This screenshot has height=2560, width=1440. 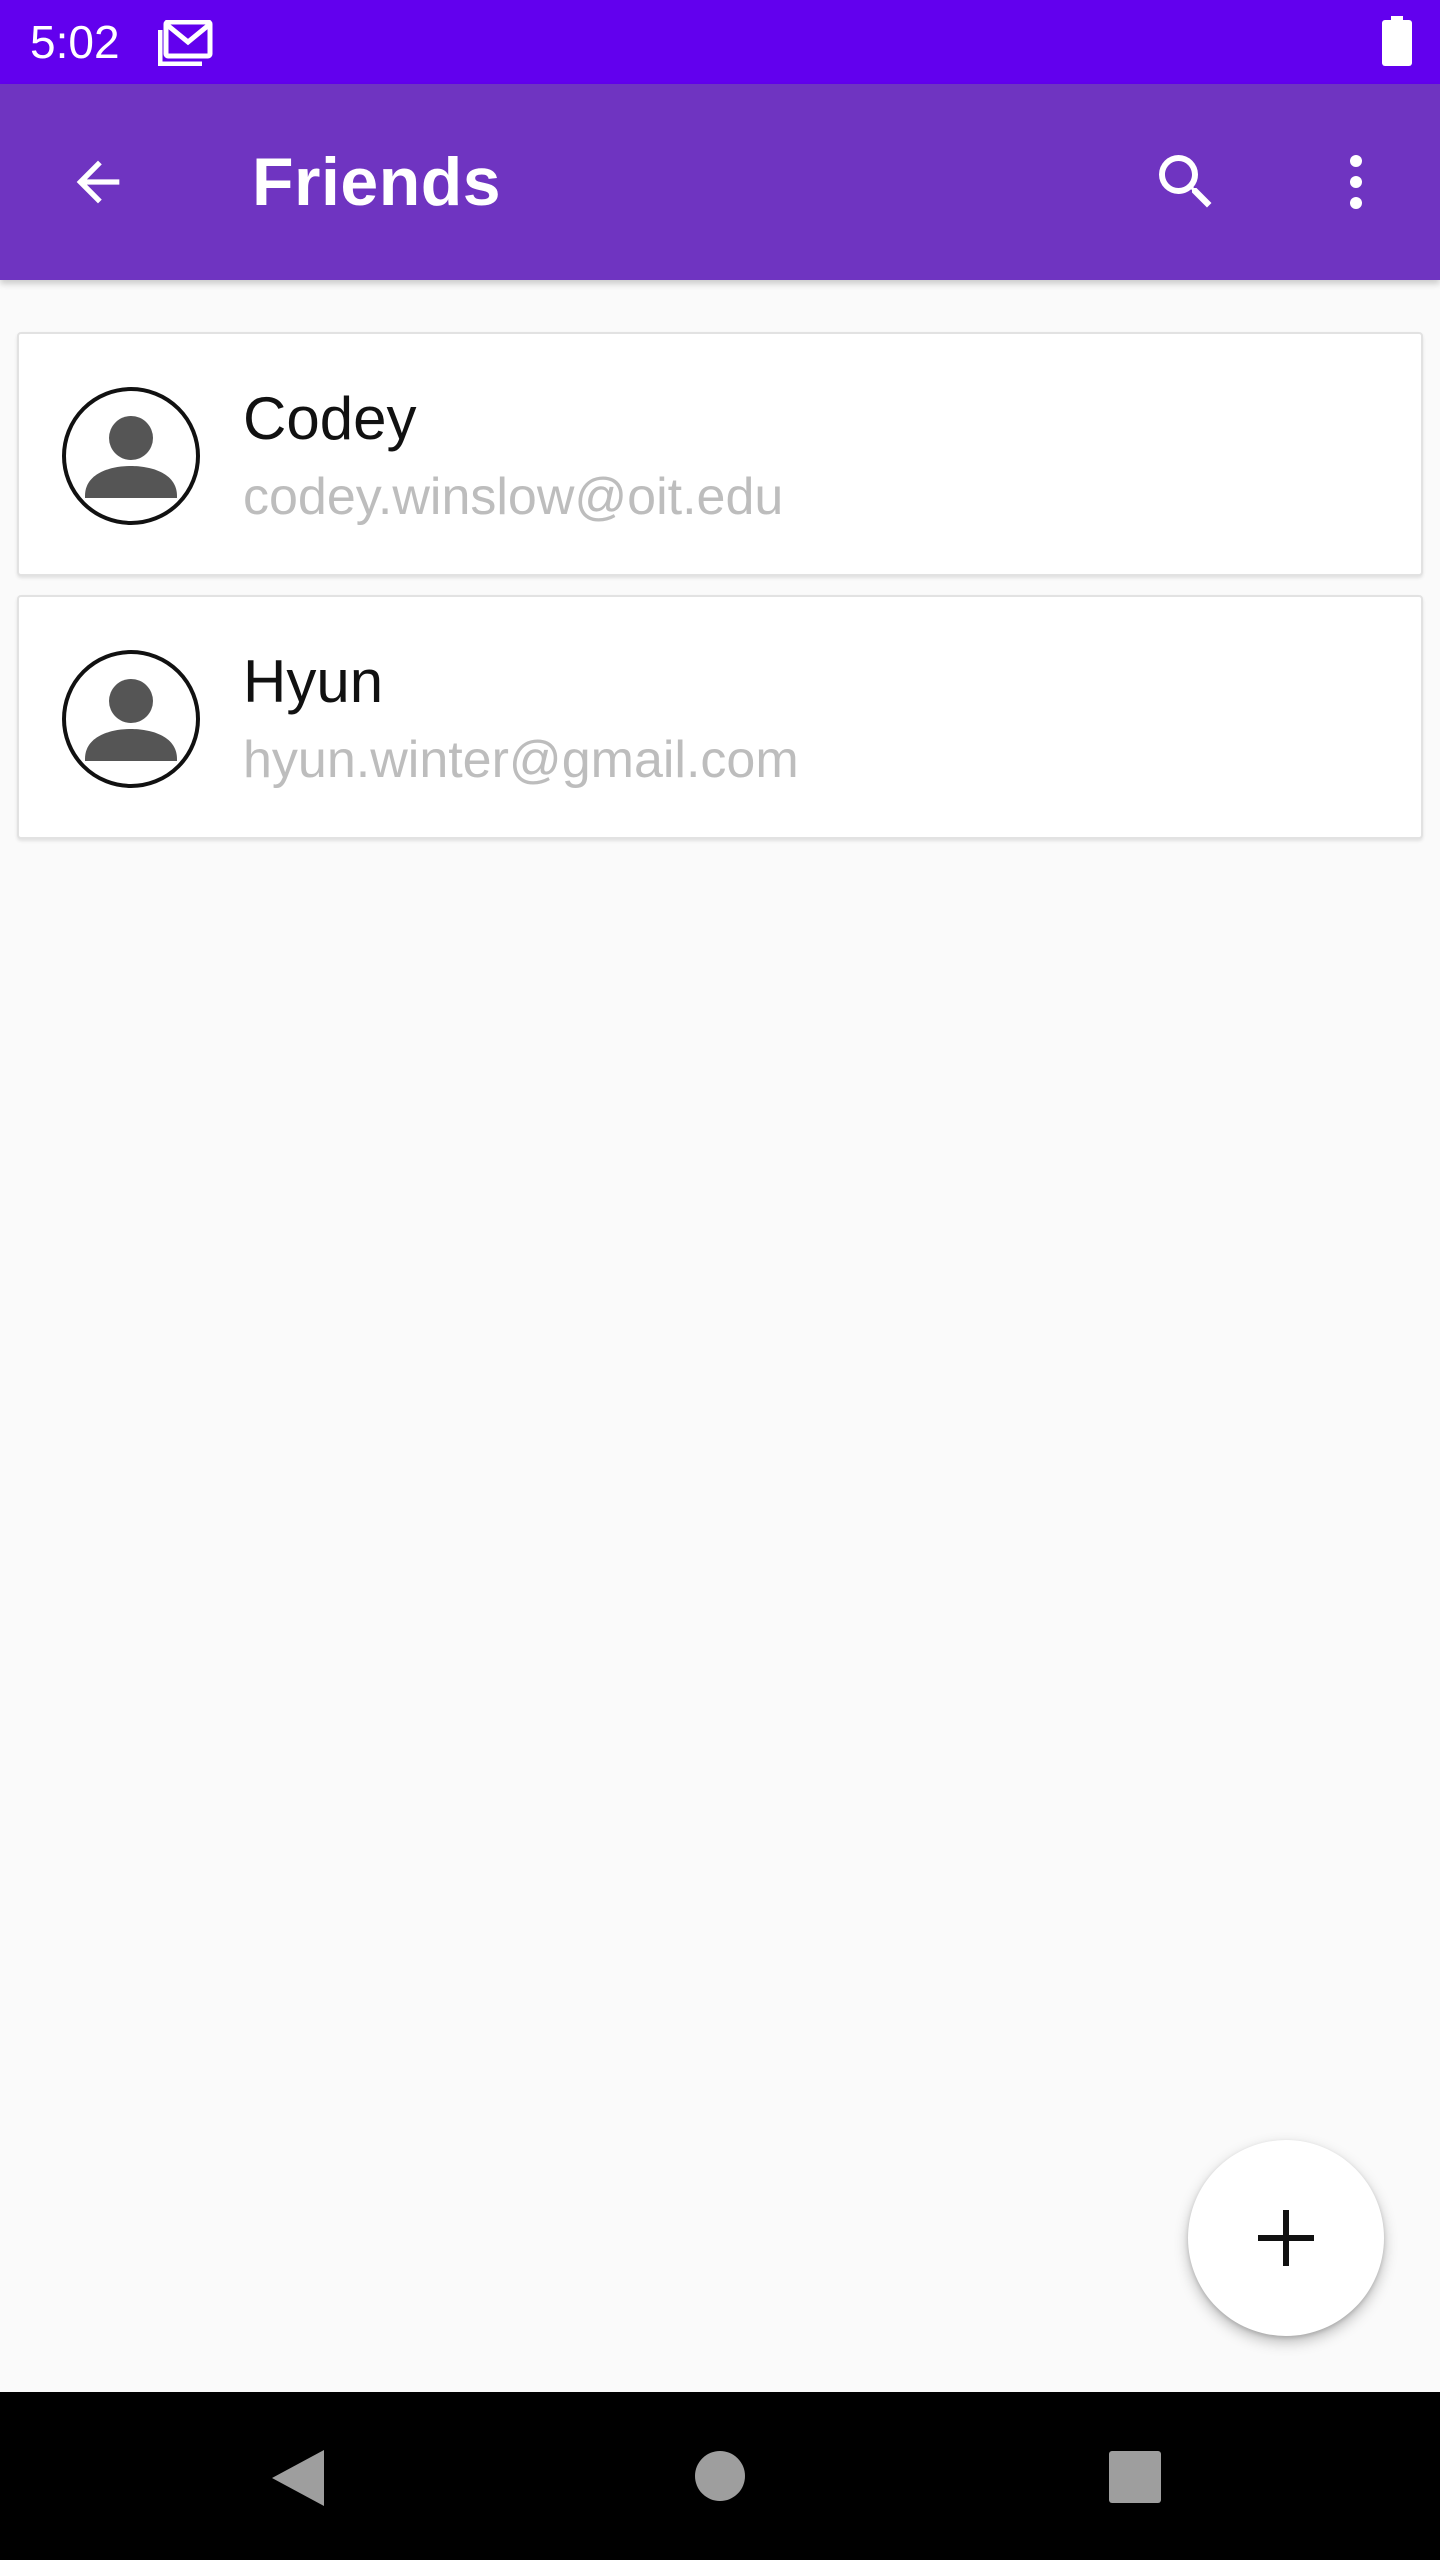 I want to click on search-button, so click(x=1186, y=182).